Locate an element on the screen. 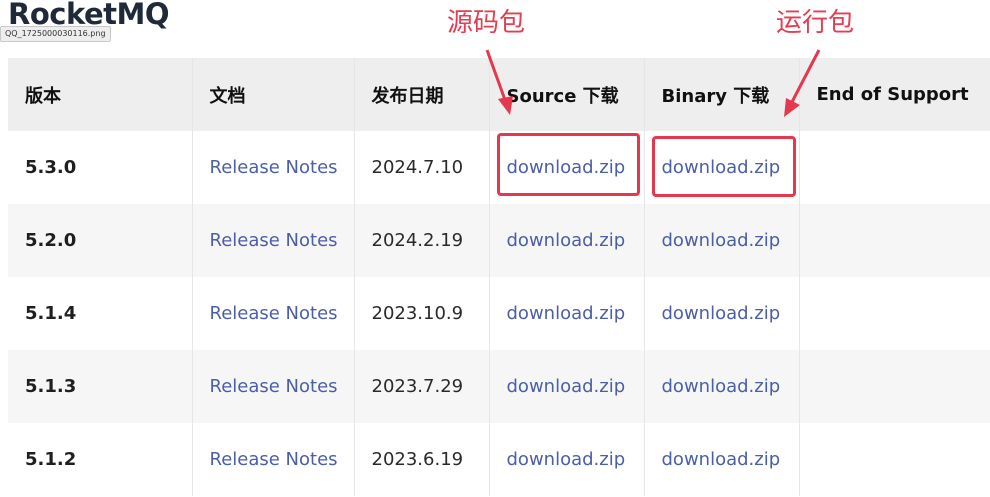 The image size is (990, 497). version-cell: 5.1.4 is located at coordinates (100, 313).